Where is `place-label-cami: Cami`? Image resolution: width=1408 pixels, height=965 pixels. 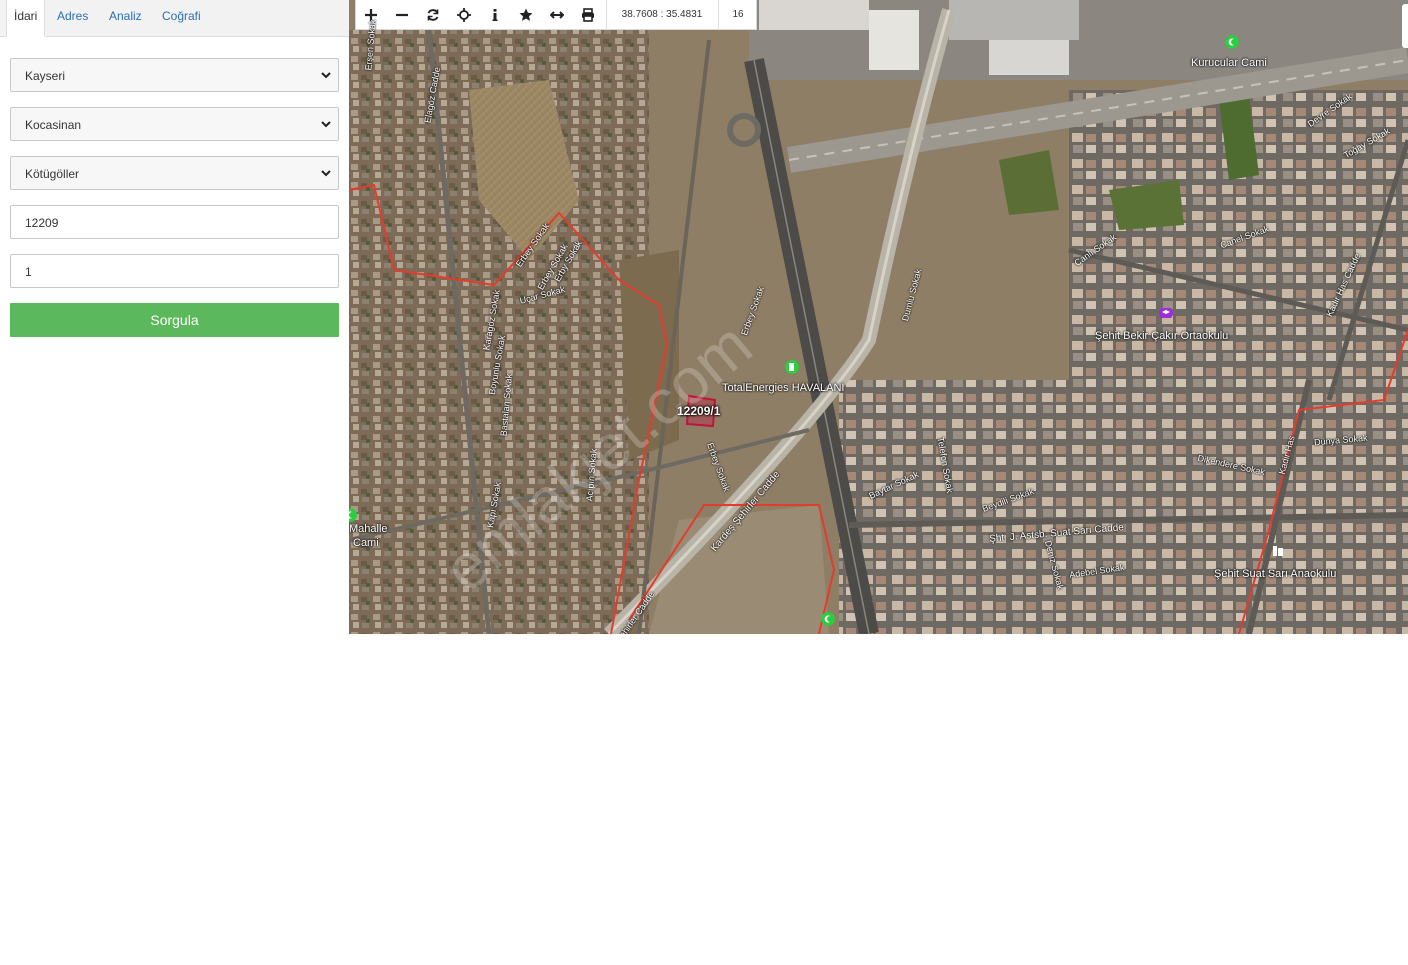
place-label-cami: Cami is located at coordinates (366, 543).